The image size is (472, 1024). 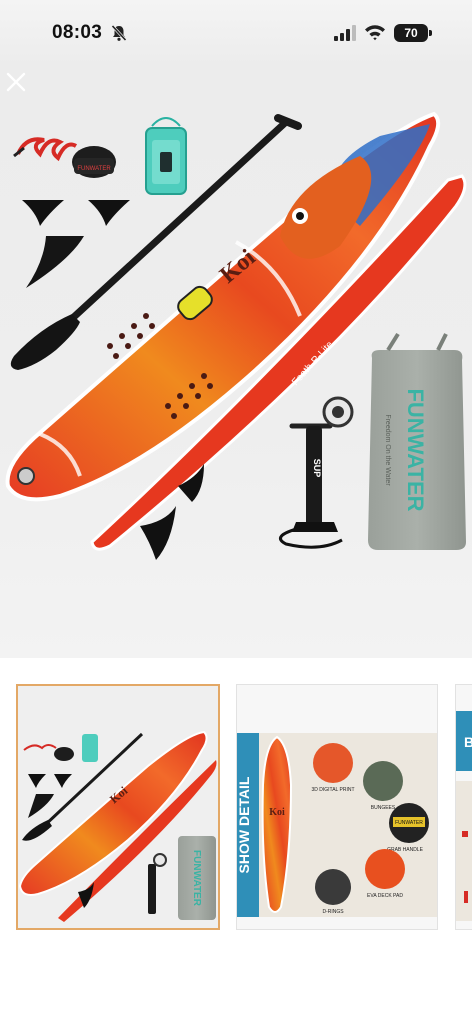 I want to click on leash-icon: FUNWATER, so click(x=64, y=157).